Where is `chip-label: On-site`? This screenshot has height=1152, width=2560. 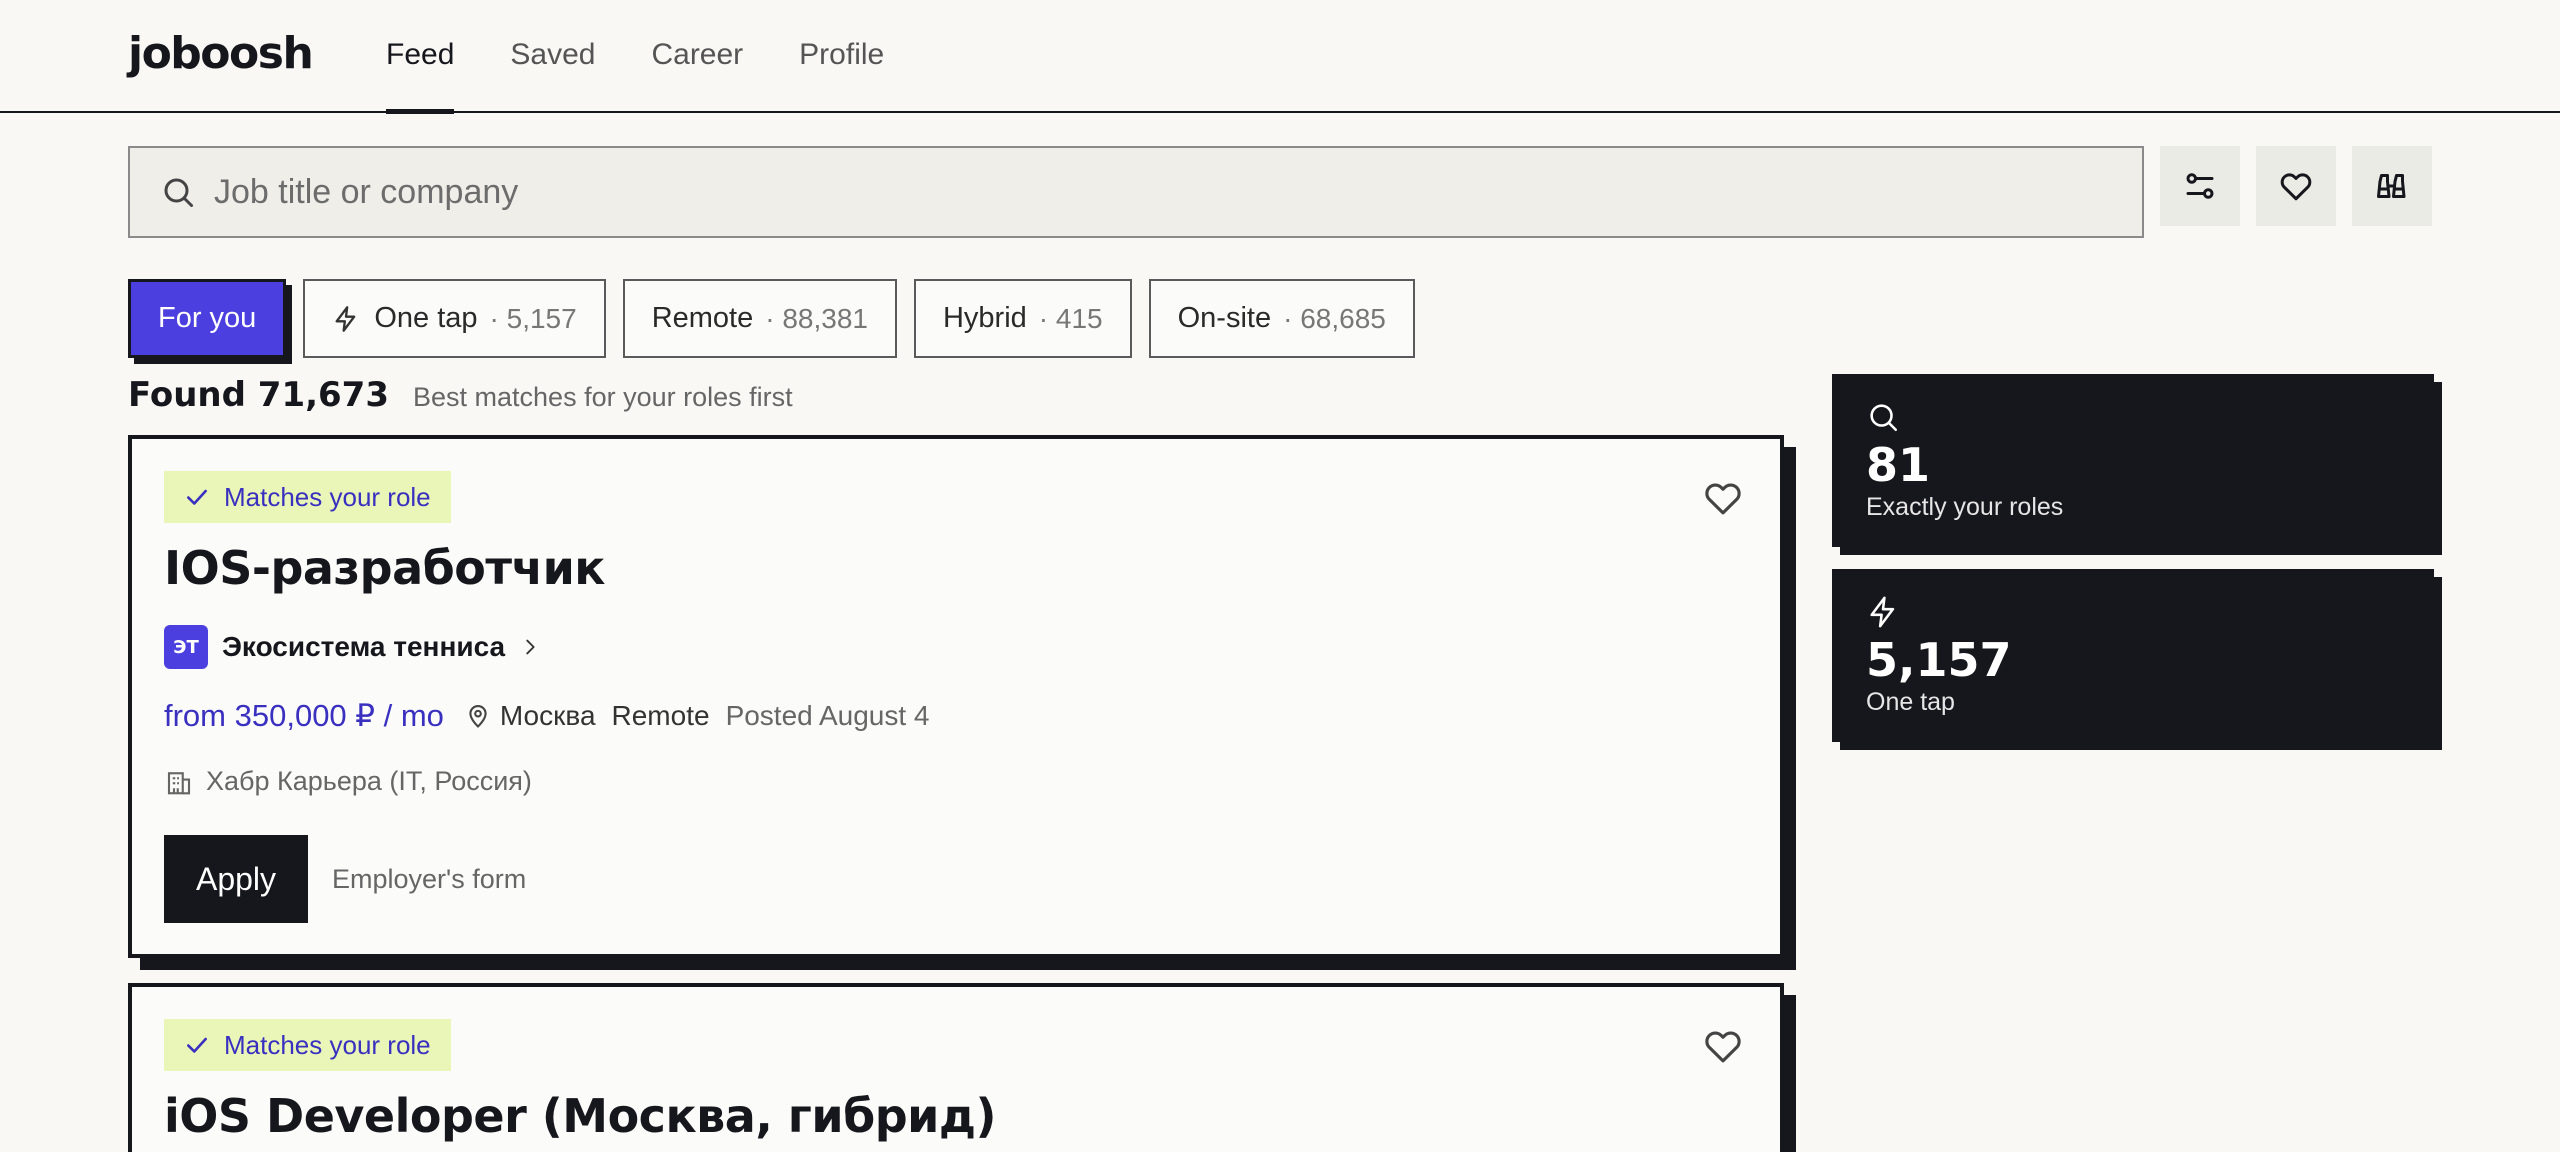 chip-label: On-site is located at coordinates (1224, 318).